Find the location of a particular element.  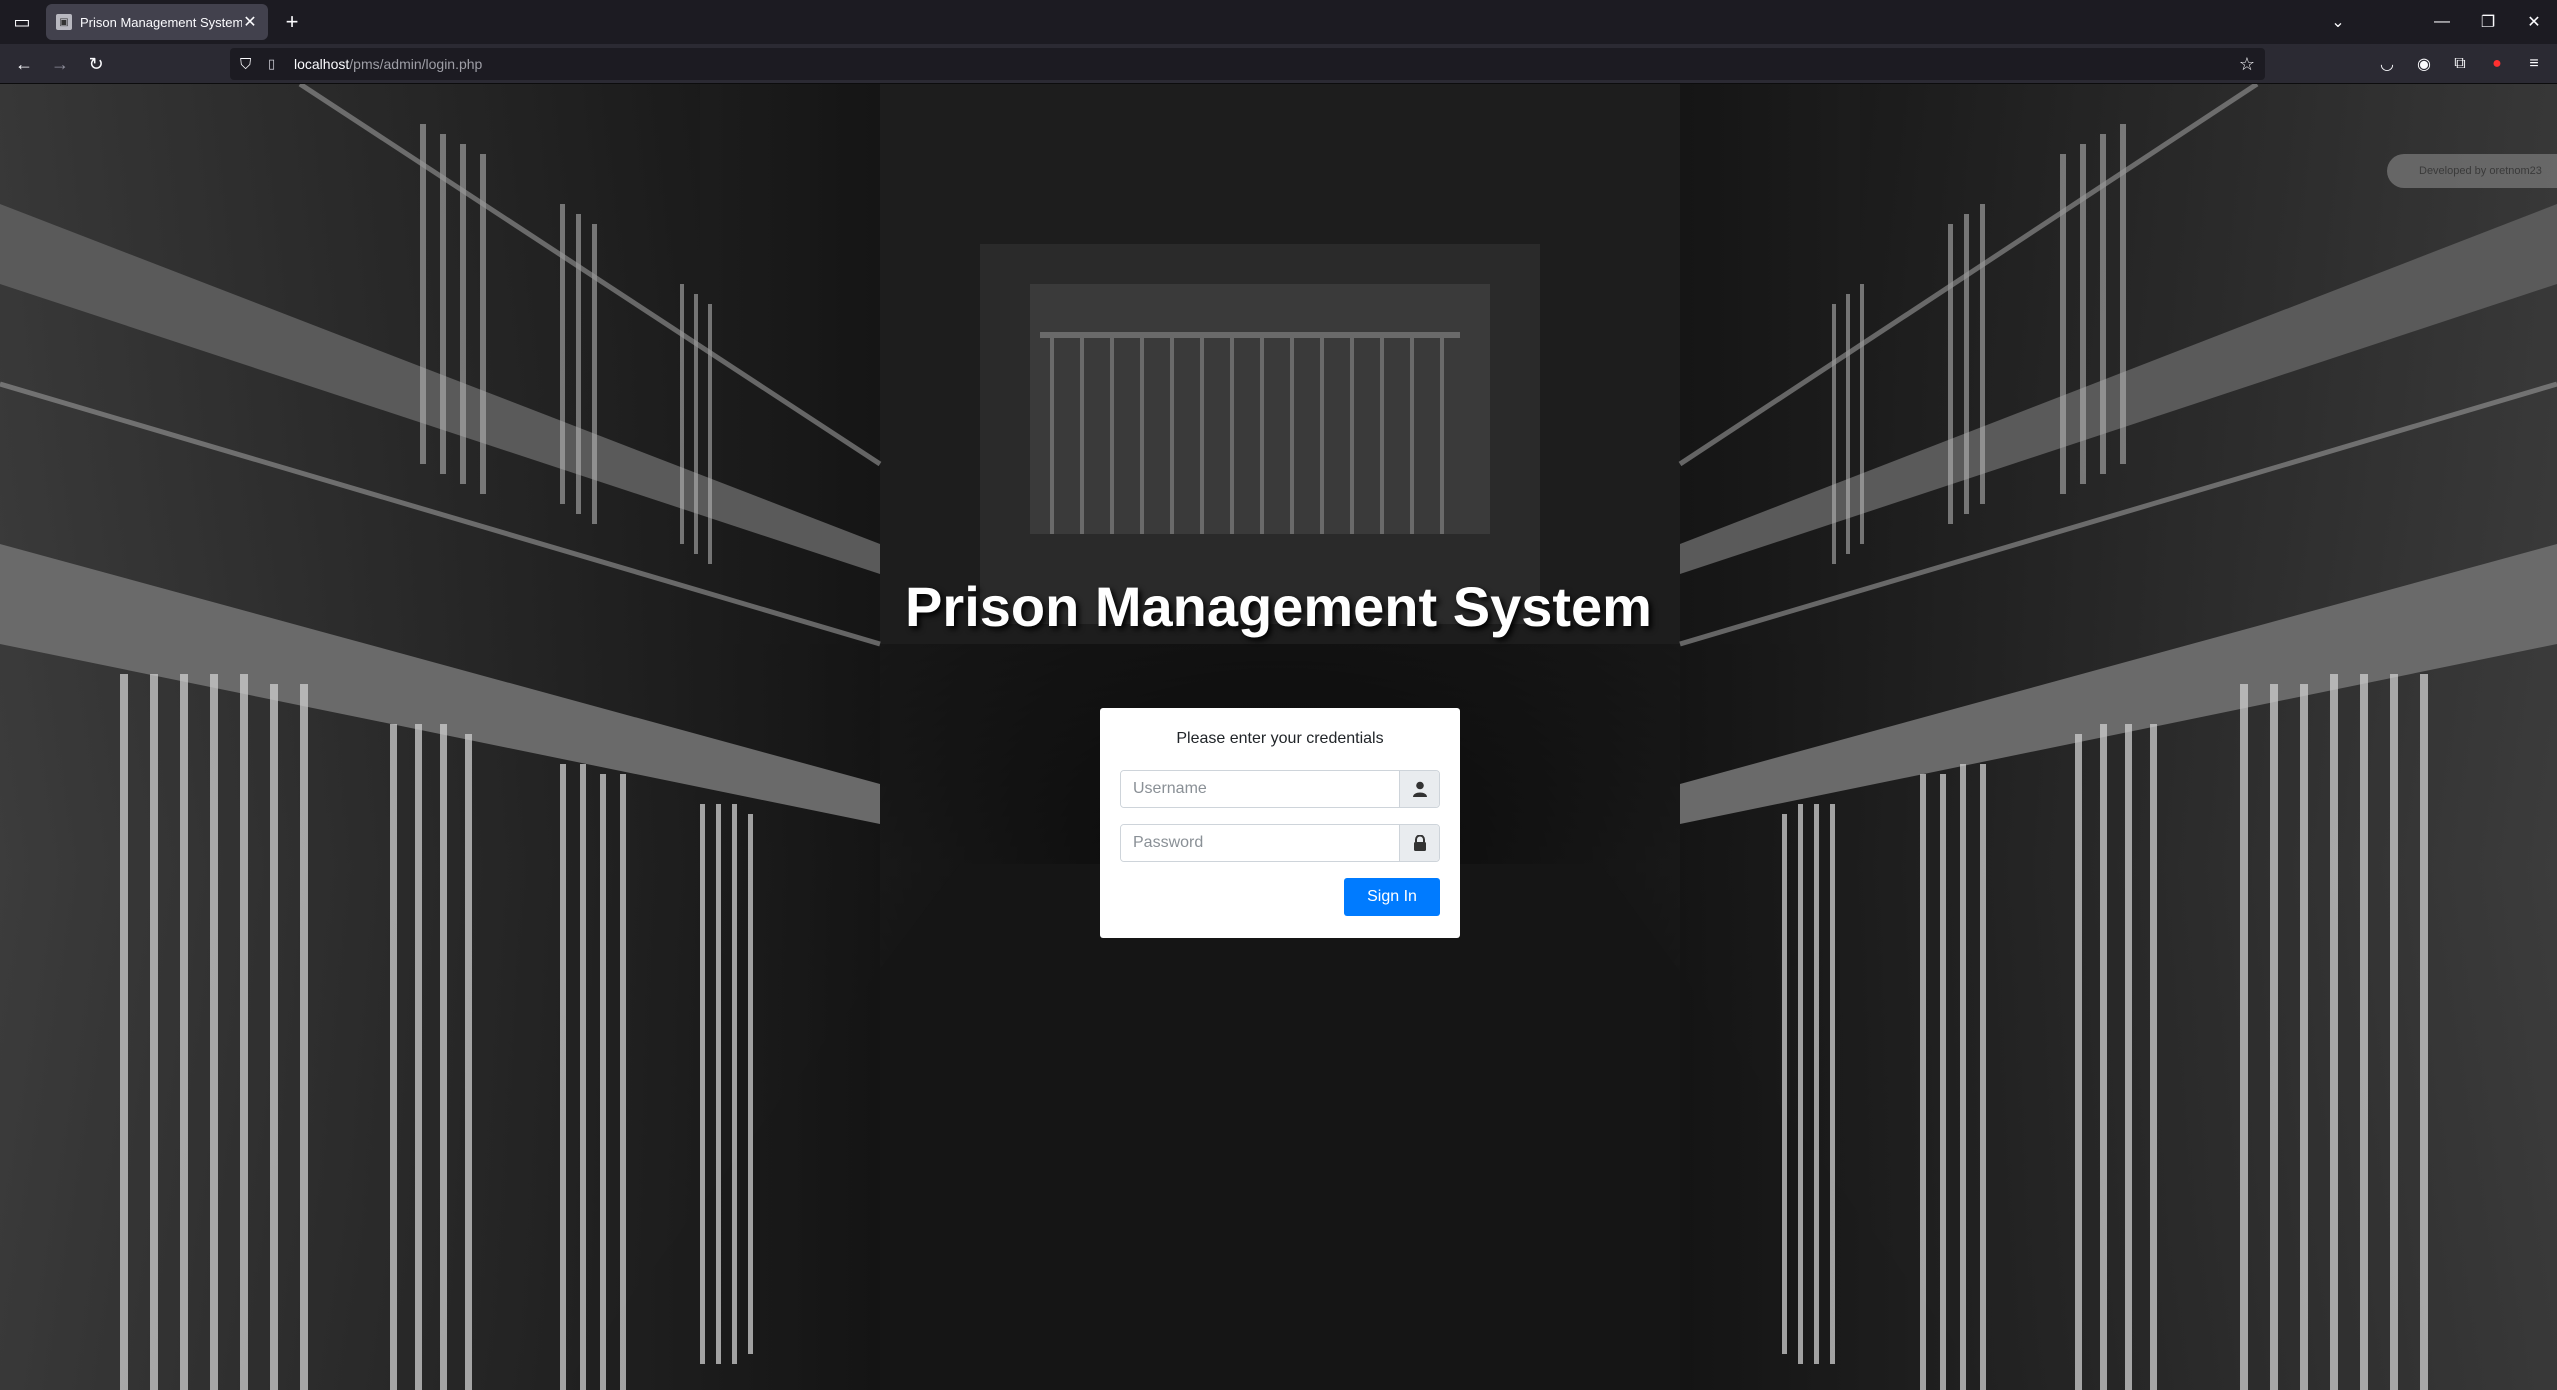

window-controls: ⌄ — ❐ ✕ is located at coordinates (2436, 22).